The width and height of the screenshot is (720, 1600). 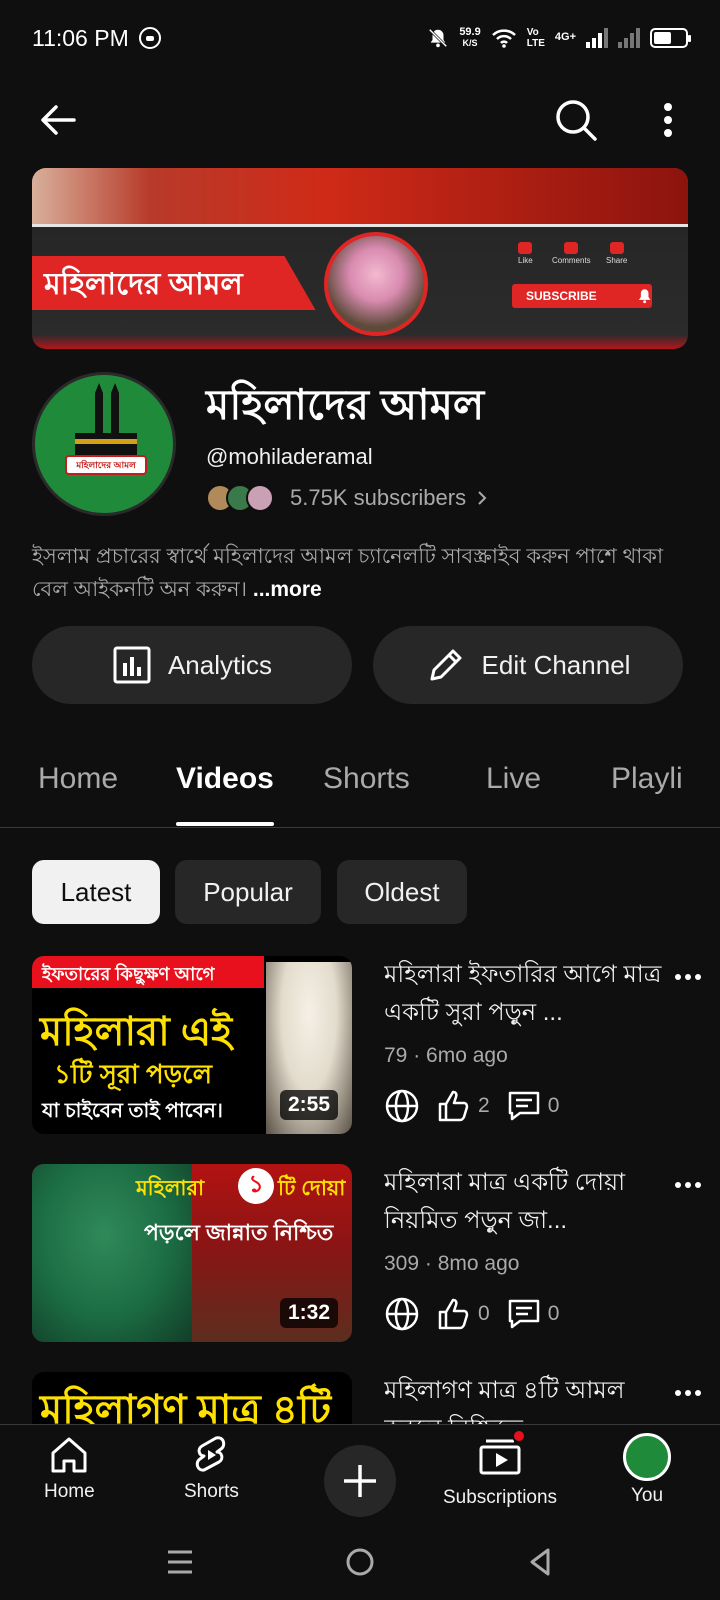 What do you see at coordinates (647, 779) in the screenshot?
I see `tab-playlists: Playli` at bounding box center [647, 779].